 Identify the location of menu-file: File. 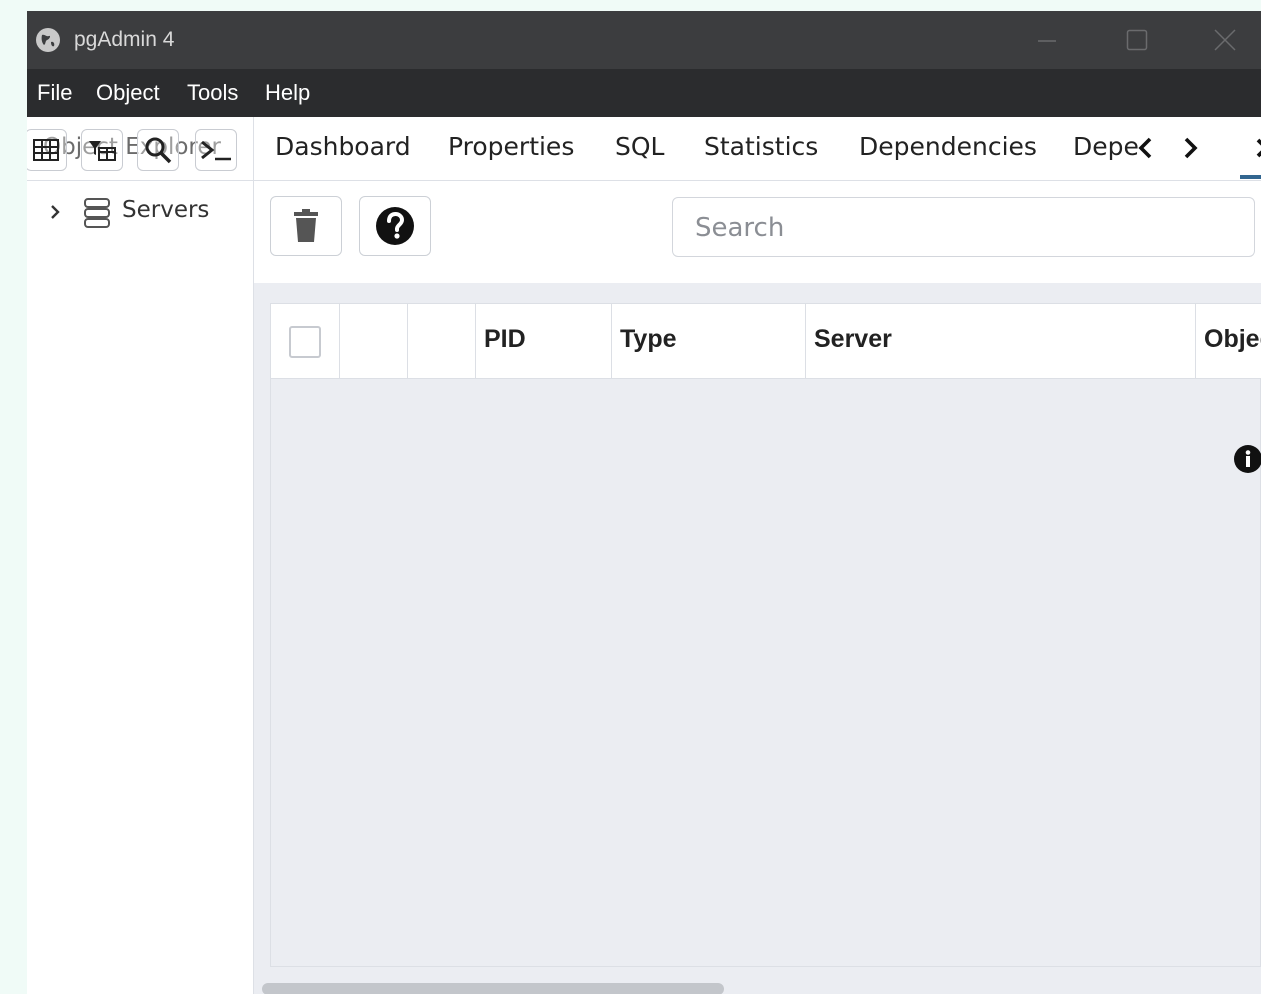
(54, 93).